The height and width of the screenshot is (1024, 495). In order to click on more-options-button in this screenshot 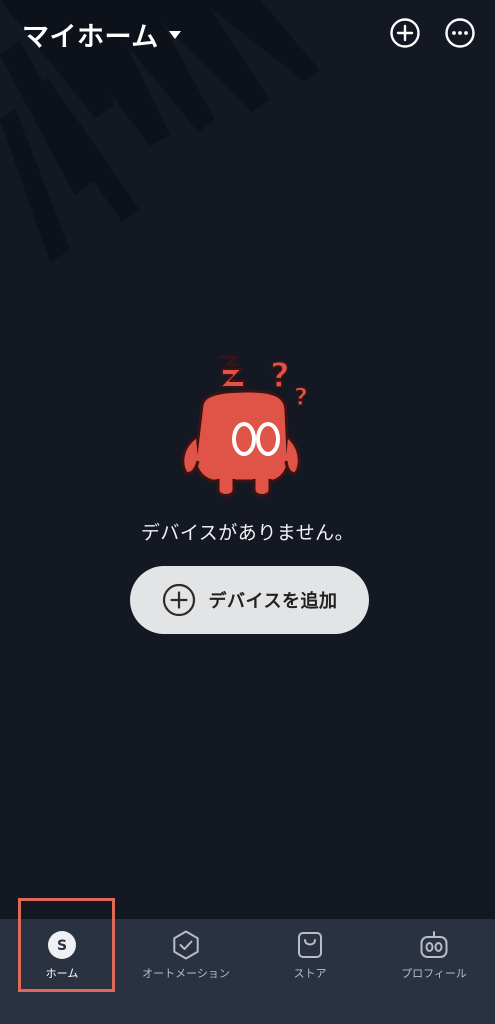, I will do `click(460, 33)`.